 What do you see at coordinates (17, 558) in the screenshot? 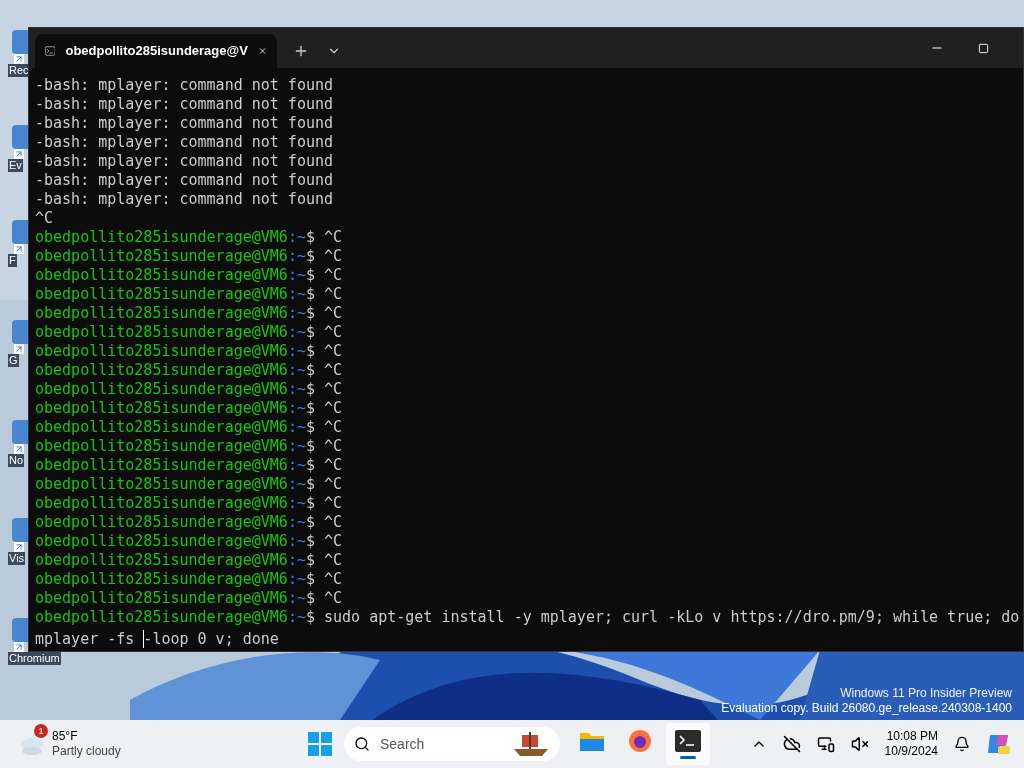
I see `desktop-icon-label: Vis` at bounding box center [17, 558].